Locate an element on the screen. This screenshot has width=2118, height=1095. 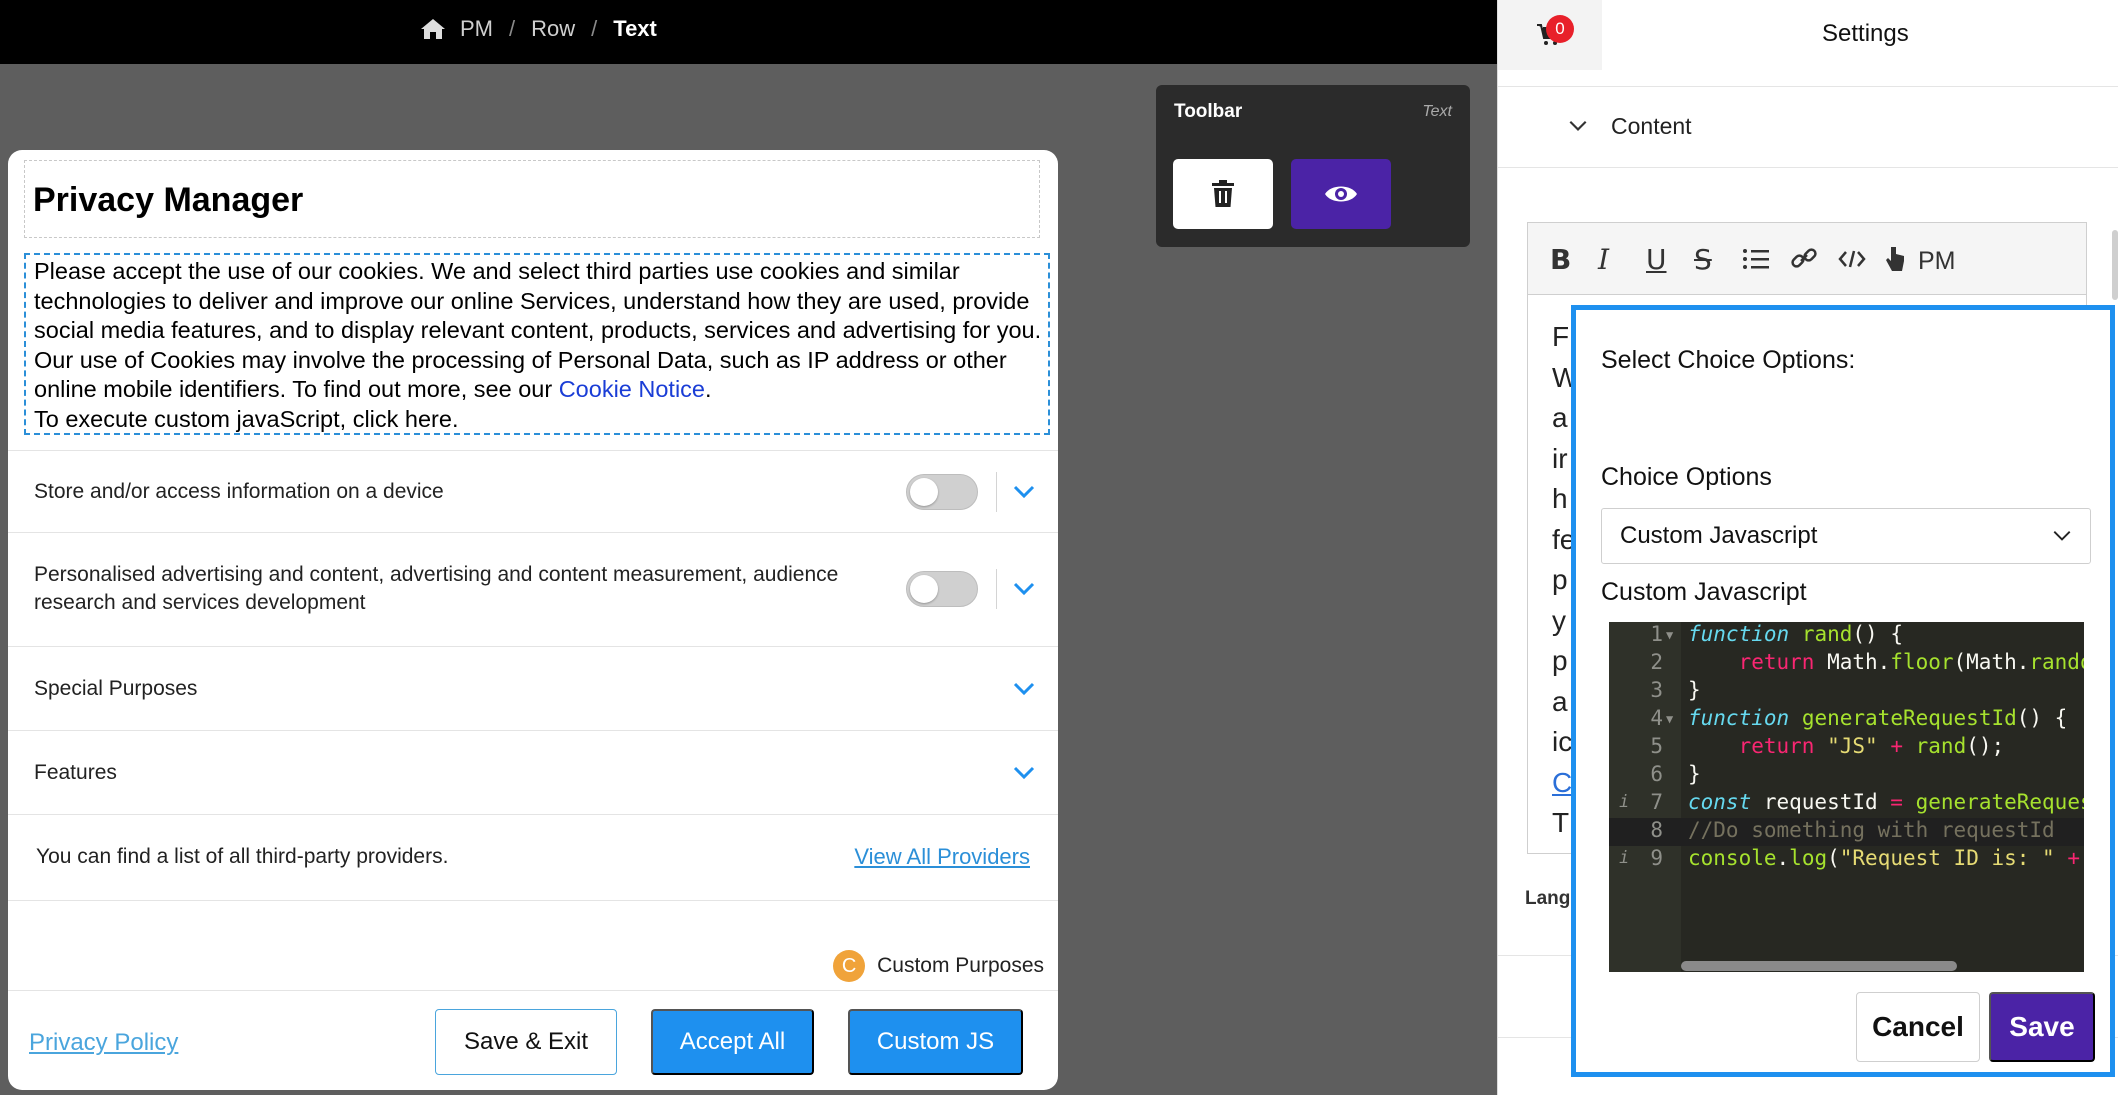
breadcrumb: PM / Row / Text is located at coordinates (538, 29).